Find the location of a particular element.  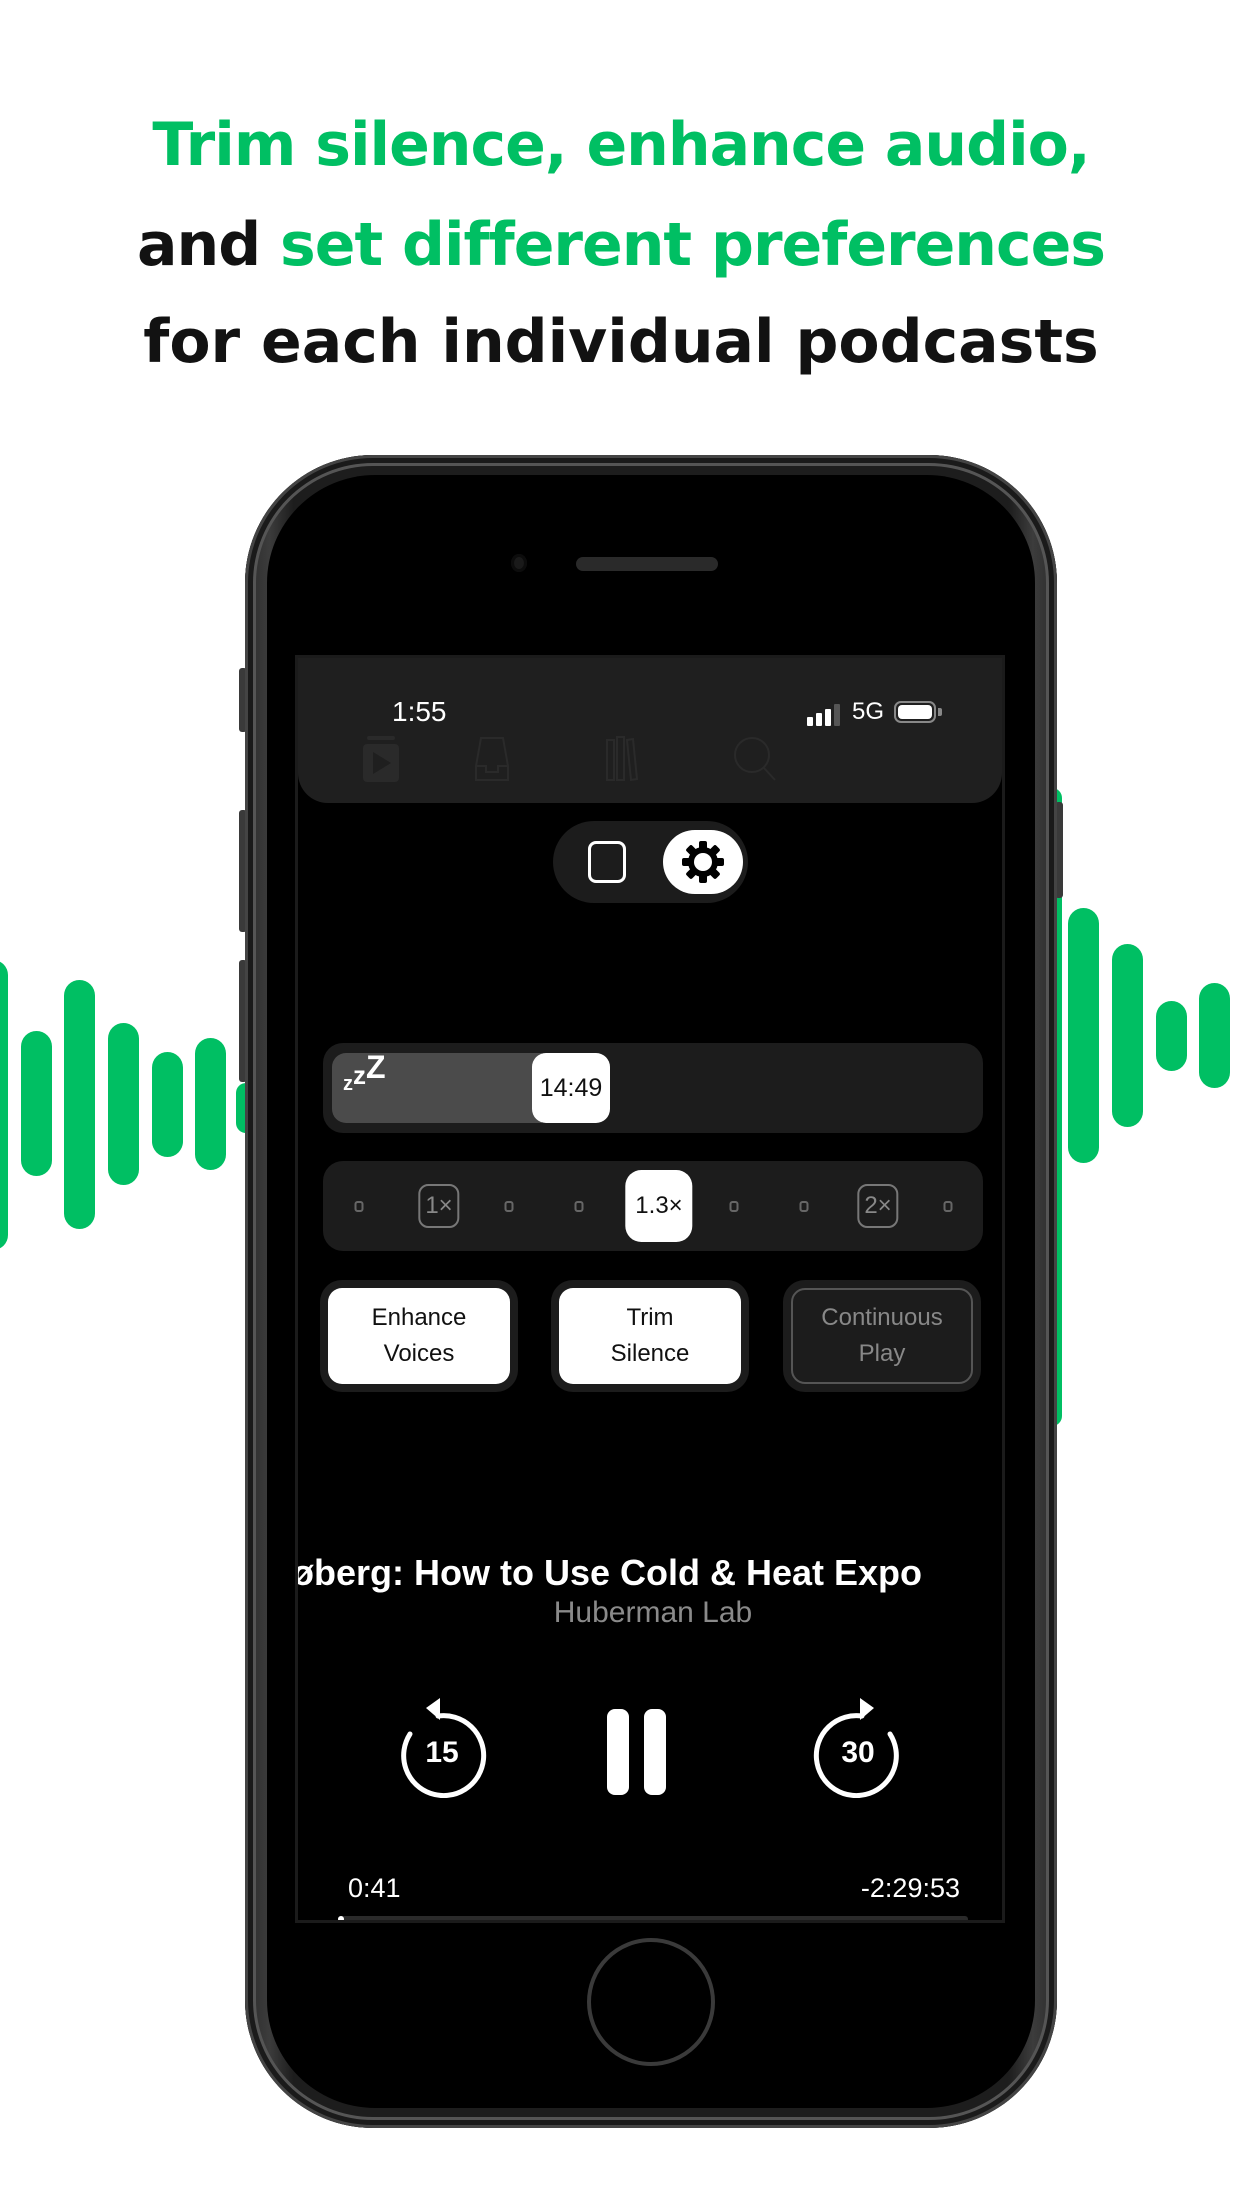

front-camera is located at coordinates (519, 563).